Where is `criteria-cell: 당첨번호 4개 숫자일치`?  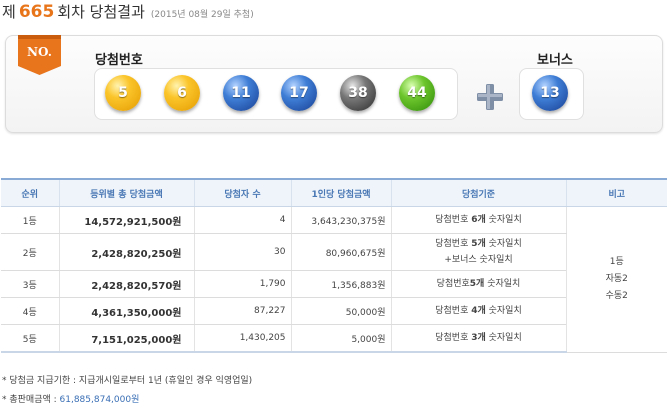
criteria-cell: 당첨번호 4개 숫자일치 is located at coordinates (478, 311).